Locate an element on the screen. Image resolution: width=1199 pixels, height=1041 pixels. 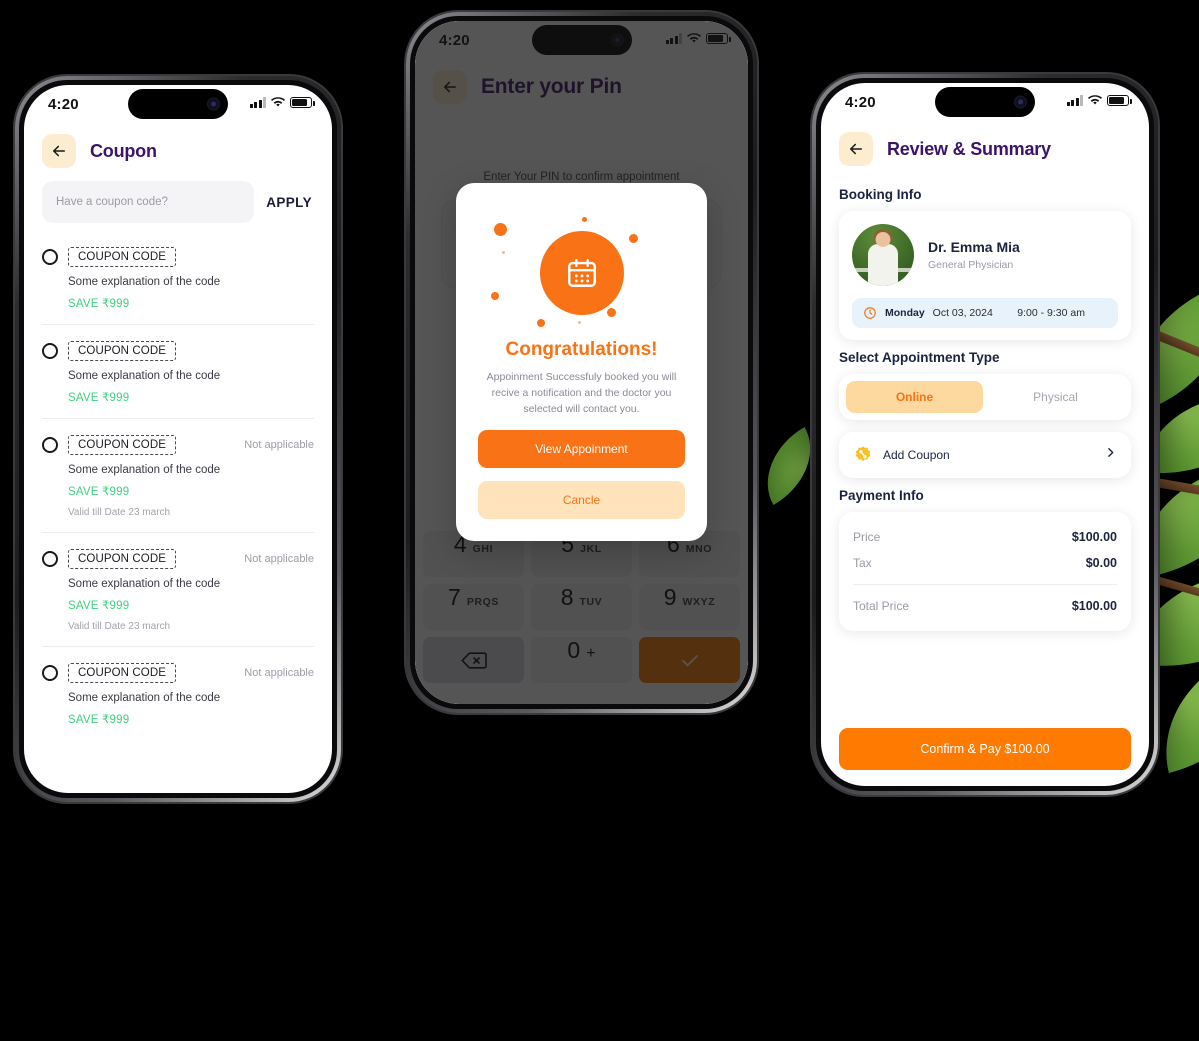
confirm-and-pay-button: Confirm & Pay $100.00 is located at coordinates (985, 749).